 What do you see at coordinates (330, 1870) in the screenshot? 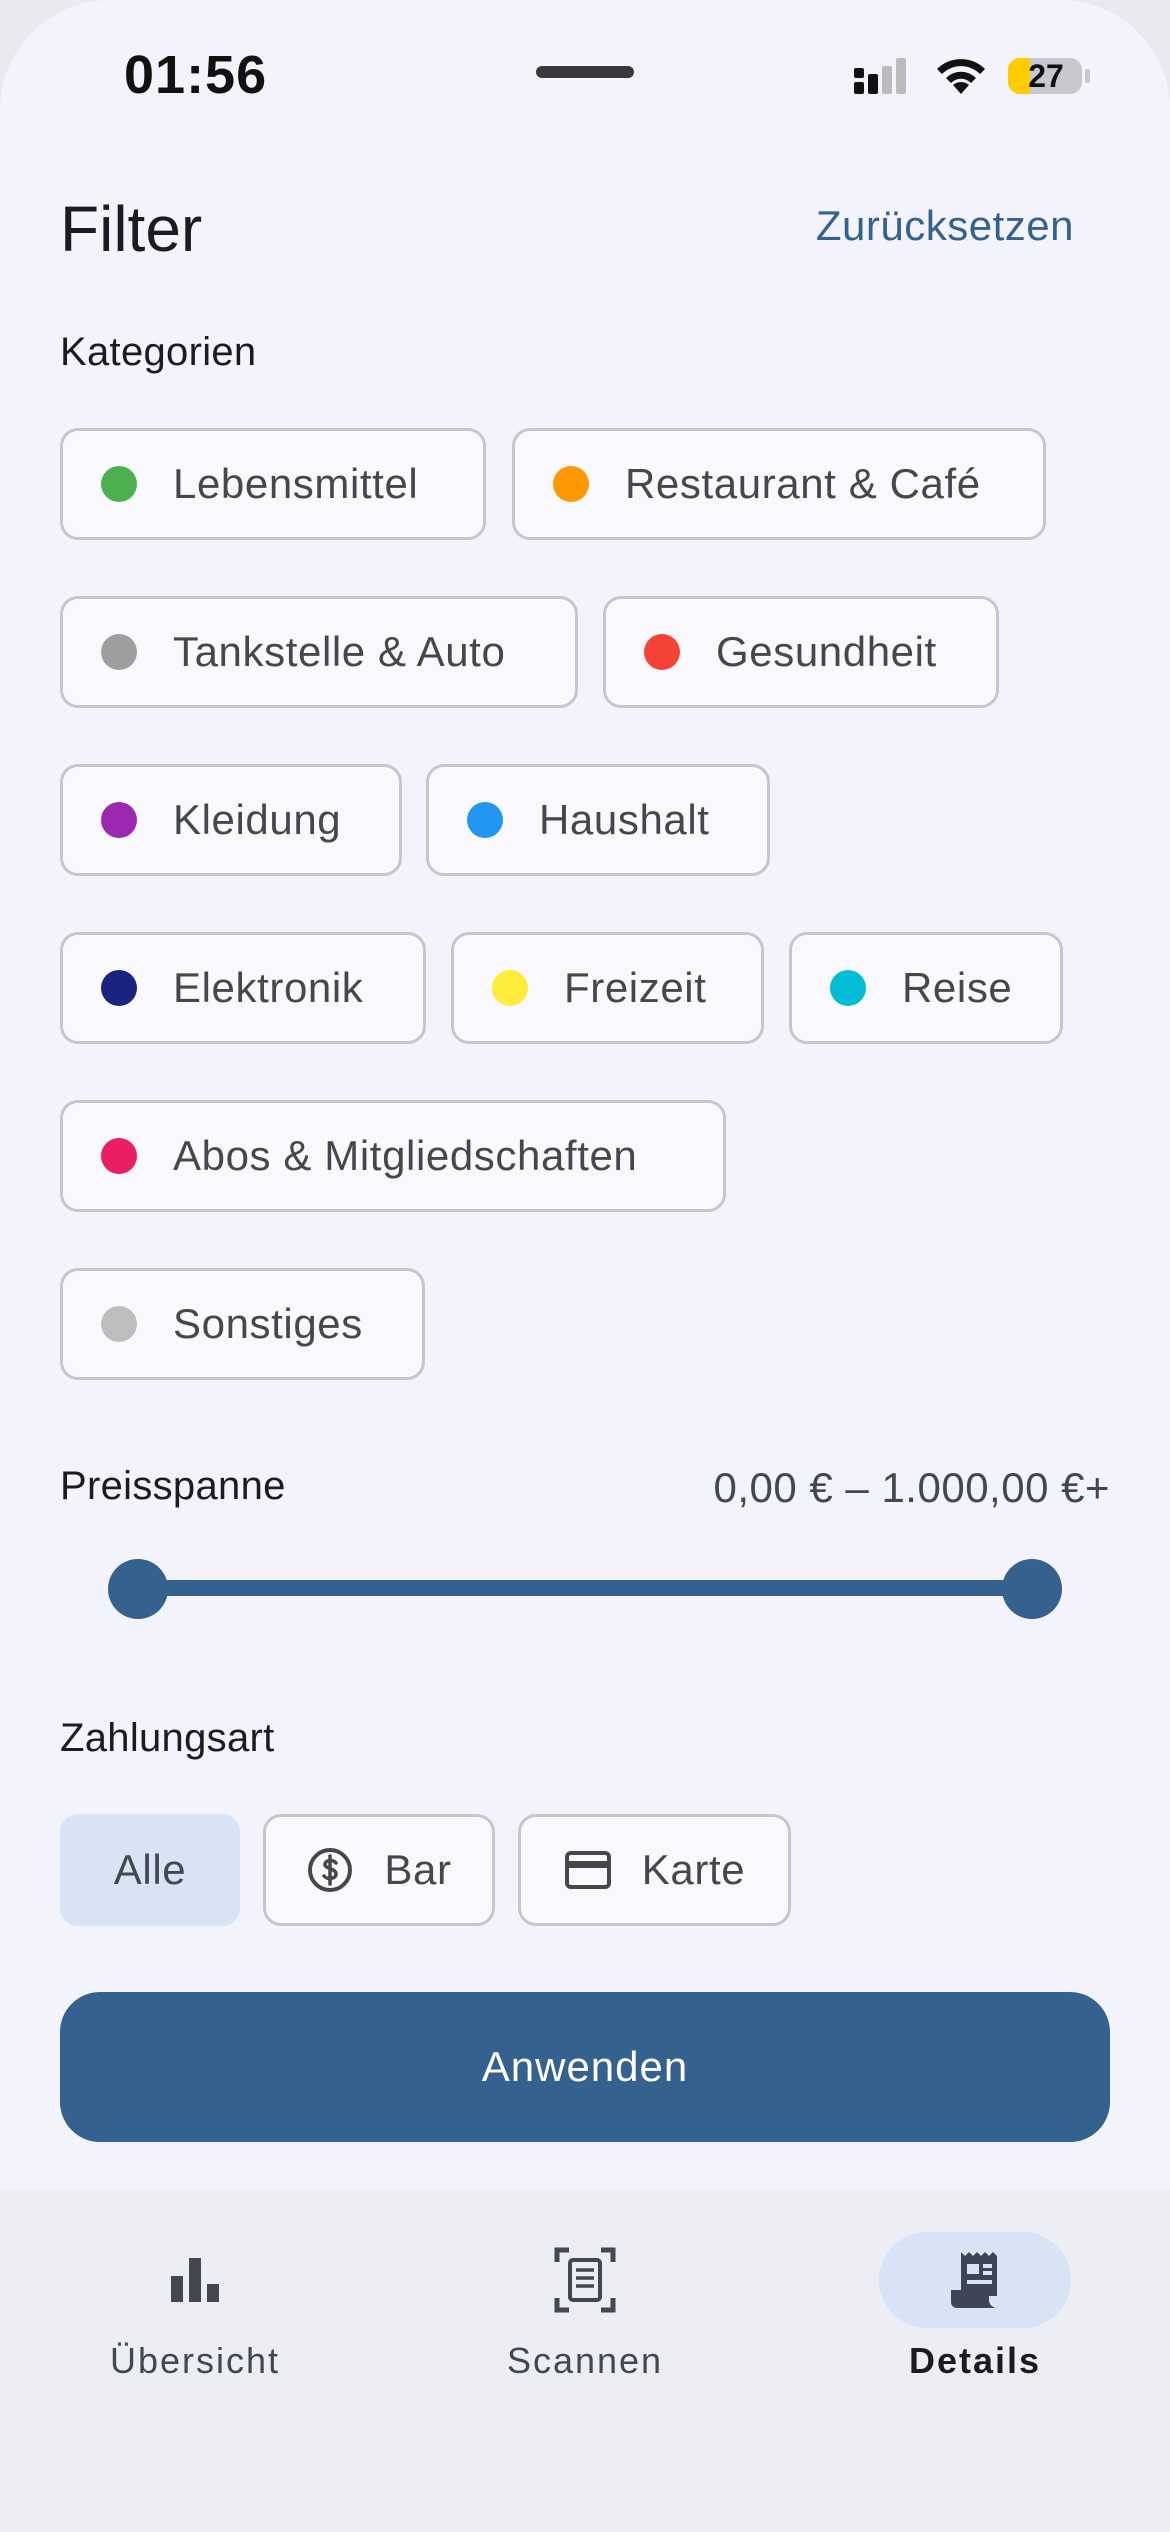
I see `cash-icon` at bounding box center [330, 1870].